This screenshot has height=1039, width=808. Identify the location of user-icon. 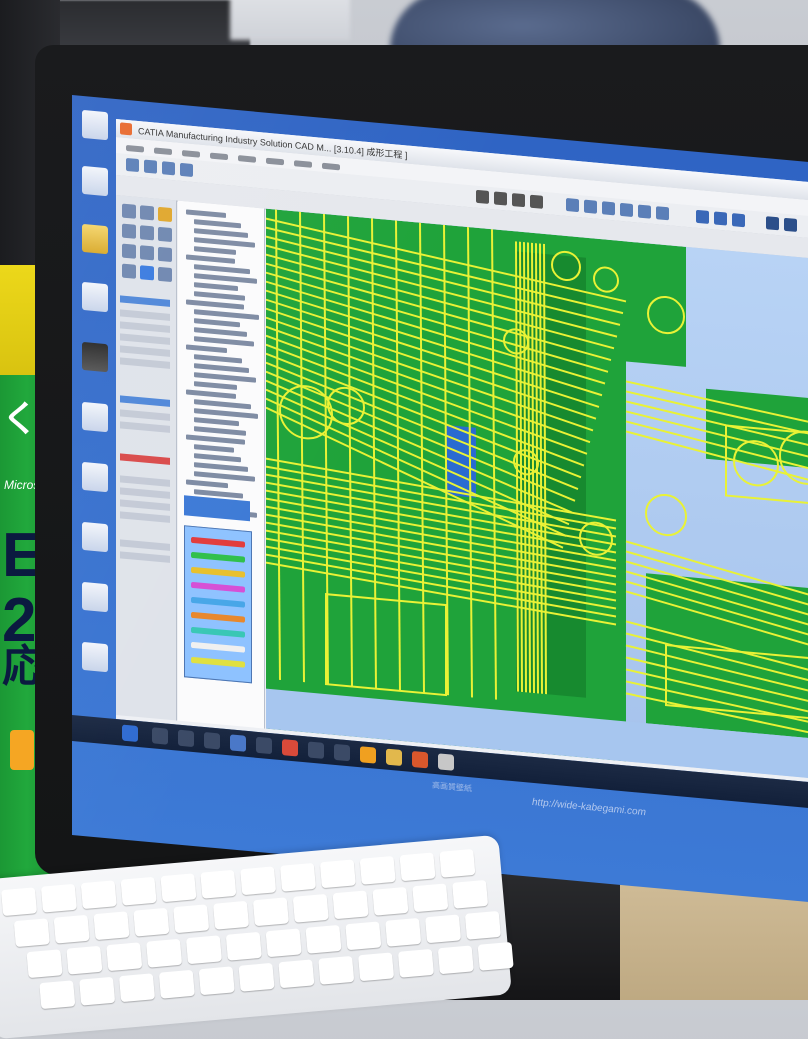
(95, 357).